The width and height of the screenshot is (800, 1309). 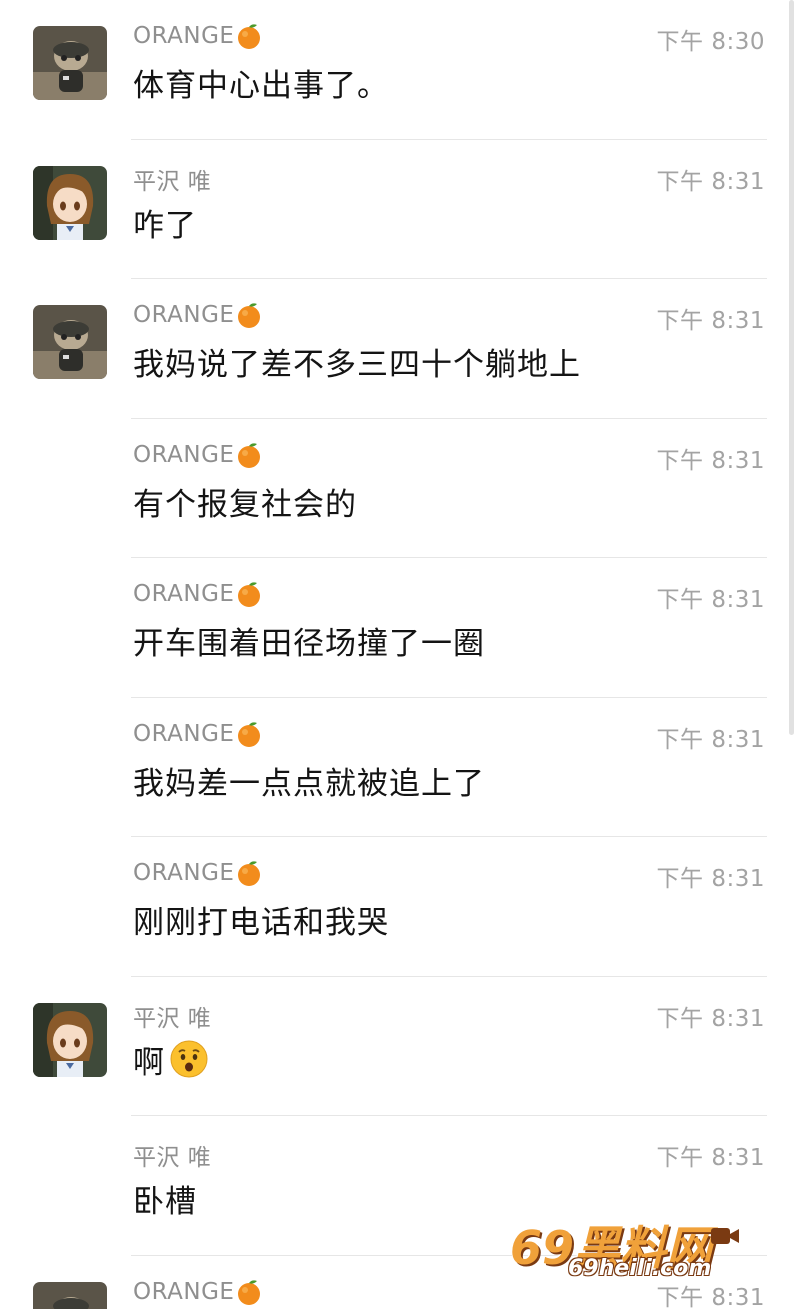 What do you see at coordinates (357, 365) in the screenshot?
I see `message-text: 我妈说了差不多三四十个躺地上` at bounding box center [357, 365].